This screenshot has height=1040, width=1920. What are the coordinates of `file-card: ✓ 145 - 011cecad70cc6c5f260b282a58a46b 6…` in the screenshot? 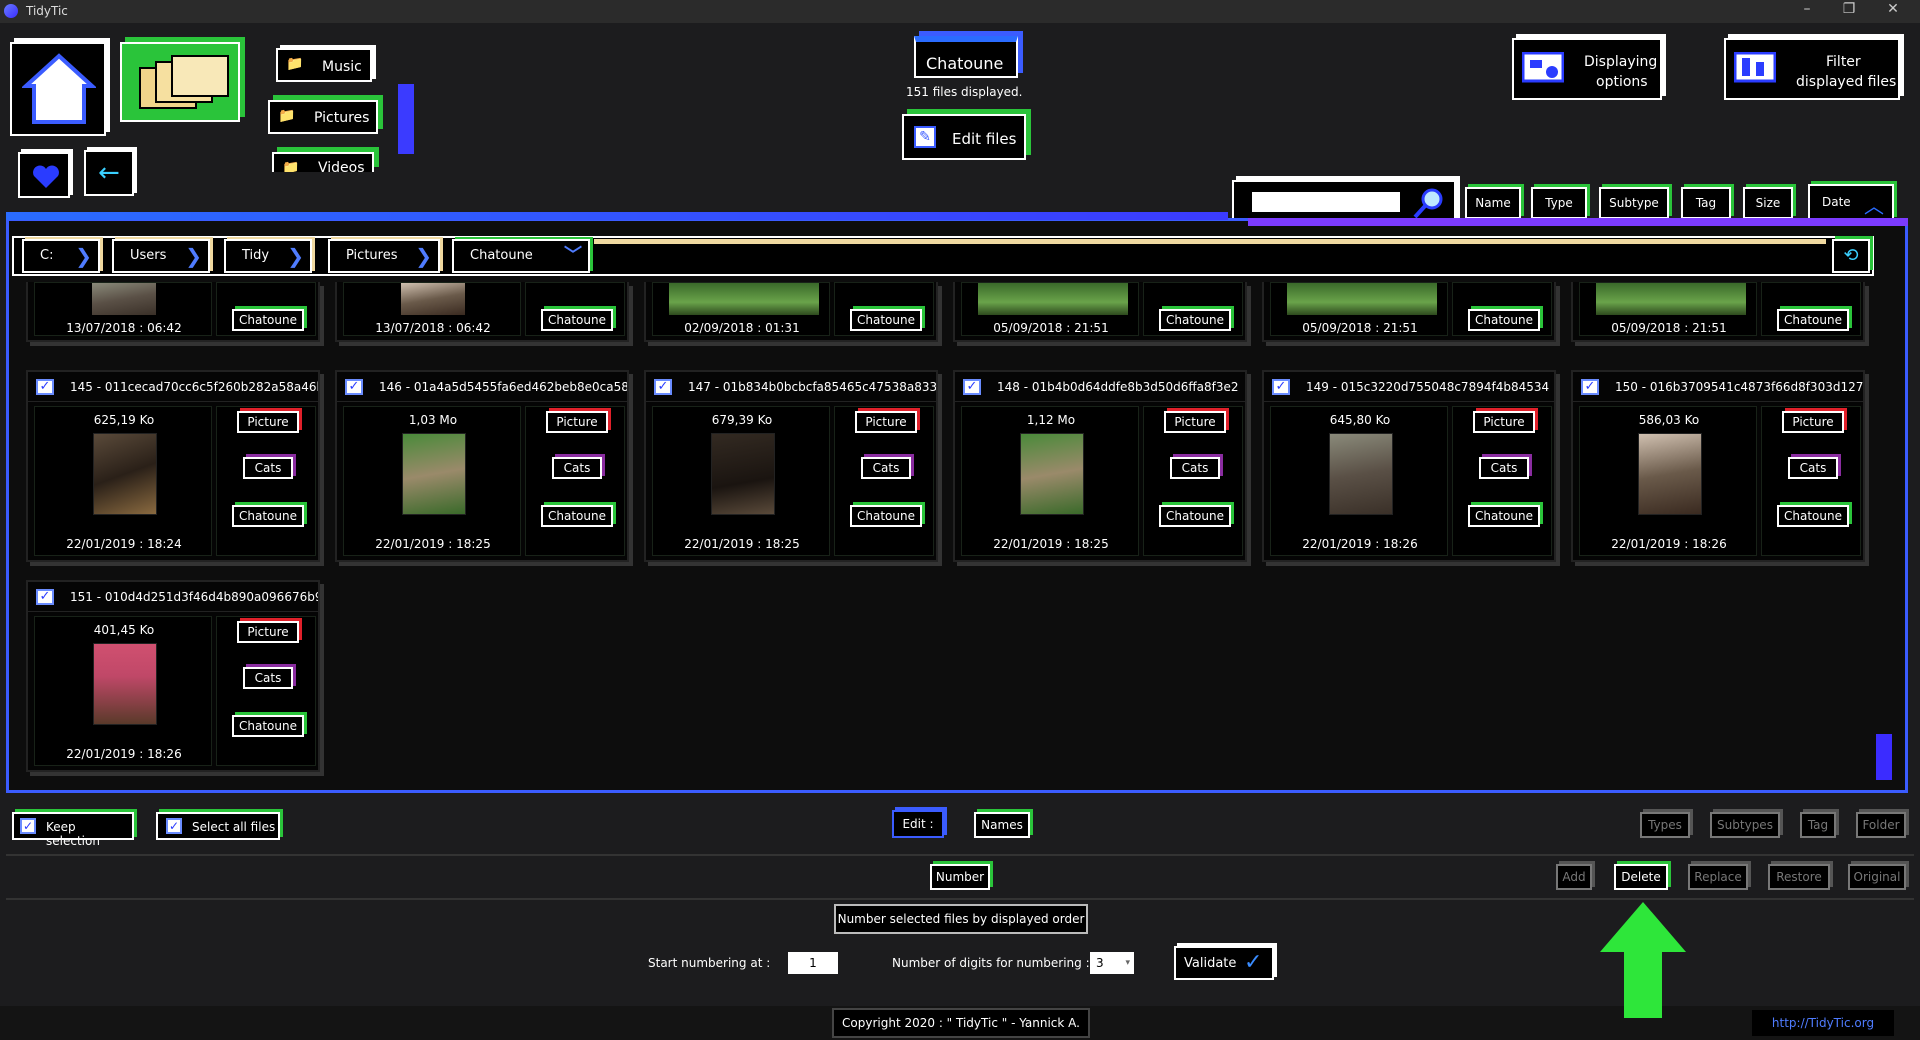 It's located at (173, 466).